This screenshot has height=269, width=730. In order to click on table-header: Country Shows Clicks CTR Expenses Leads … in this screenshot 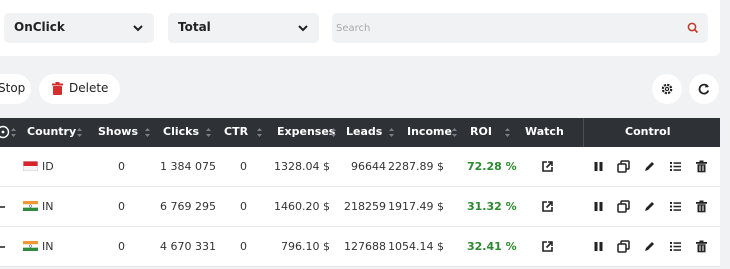, I will do `click(360, 132)`.